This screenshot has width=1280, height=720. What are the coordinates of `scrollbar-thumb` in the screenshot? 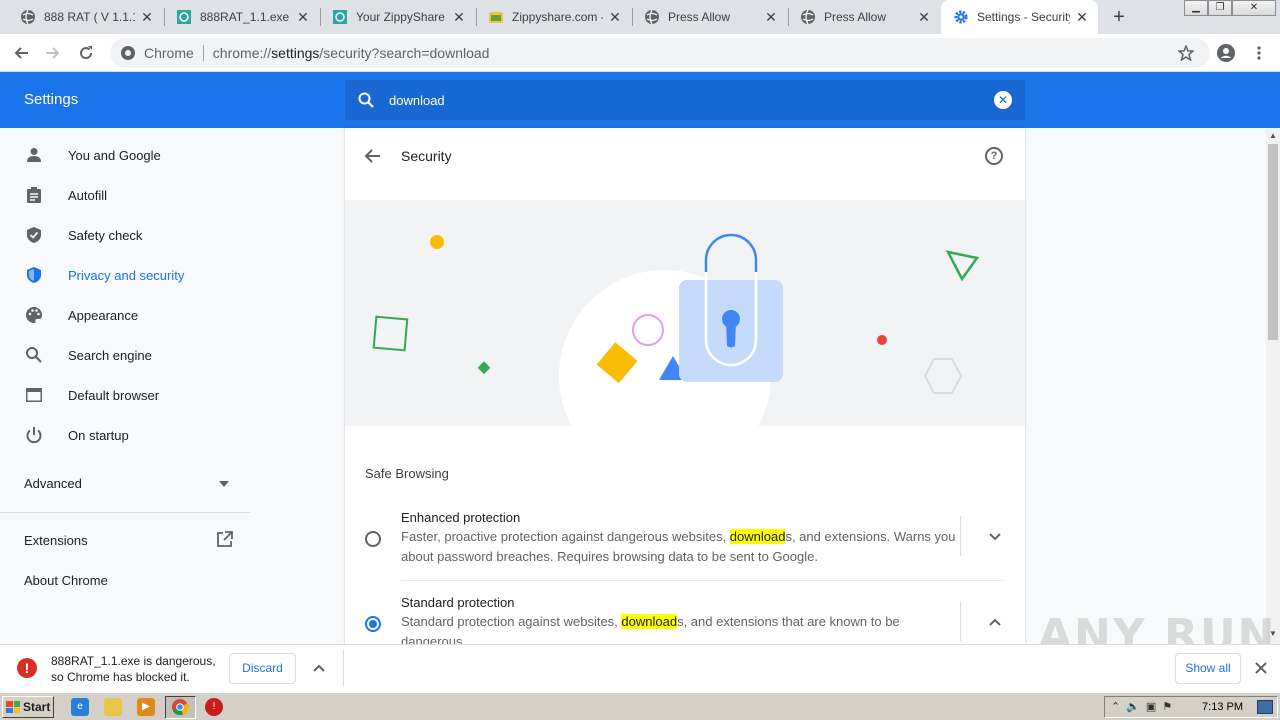 It's located at (1273, 242).